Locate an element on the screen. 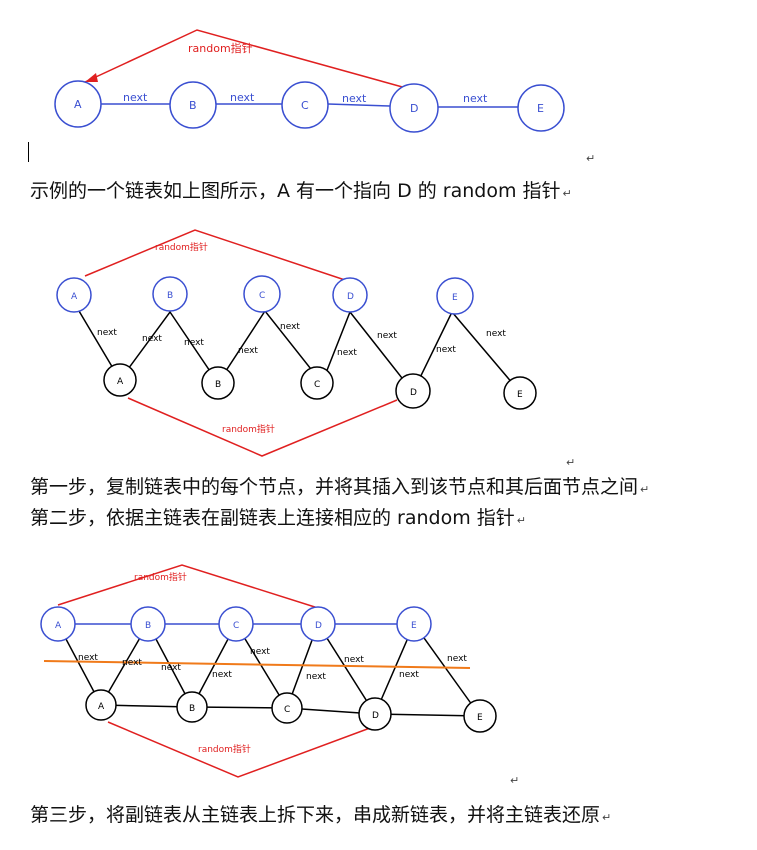 Image resolution: width=757 pixels, height=850 pixels. caption-example: 示例的一个链表如上图所示，A 有一个指向 D 的 random 指针 ↵ is located at coordinates (301, 189).